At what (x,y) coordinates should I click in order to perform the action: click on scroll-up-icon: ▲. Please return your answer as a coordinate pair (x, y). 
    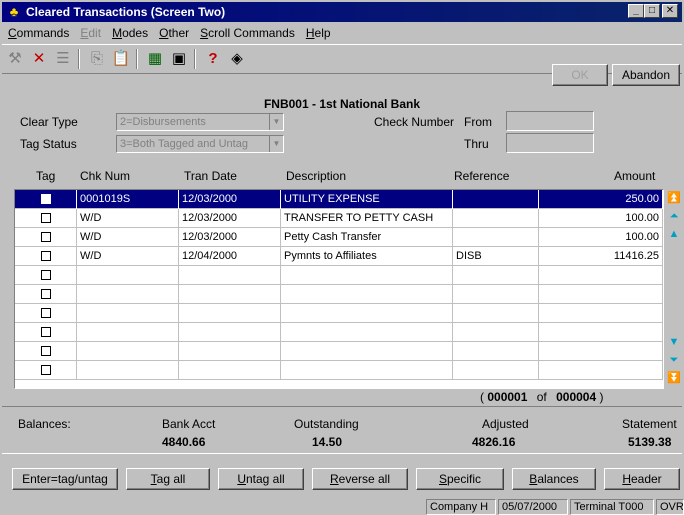
    Looking at the image, I should click on (674, 234).